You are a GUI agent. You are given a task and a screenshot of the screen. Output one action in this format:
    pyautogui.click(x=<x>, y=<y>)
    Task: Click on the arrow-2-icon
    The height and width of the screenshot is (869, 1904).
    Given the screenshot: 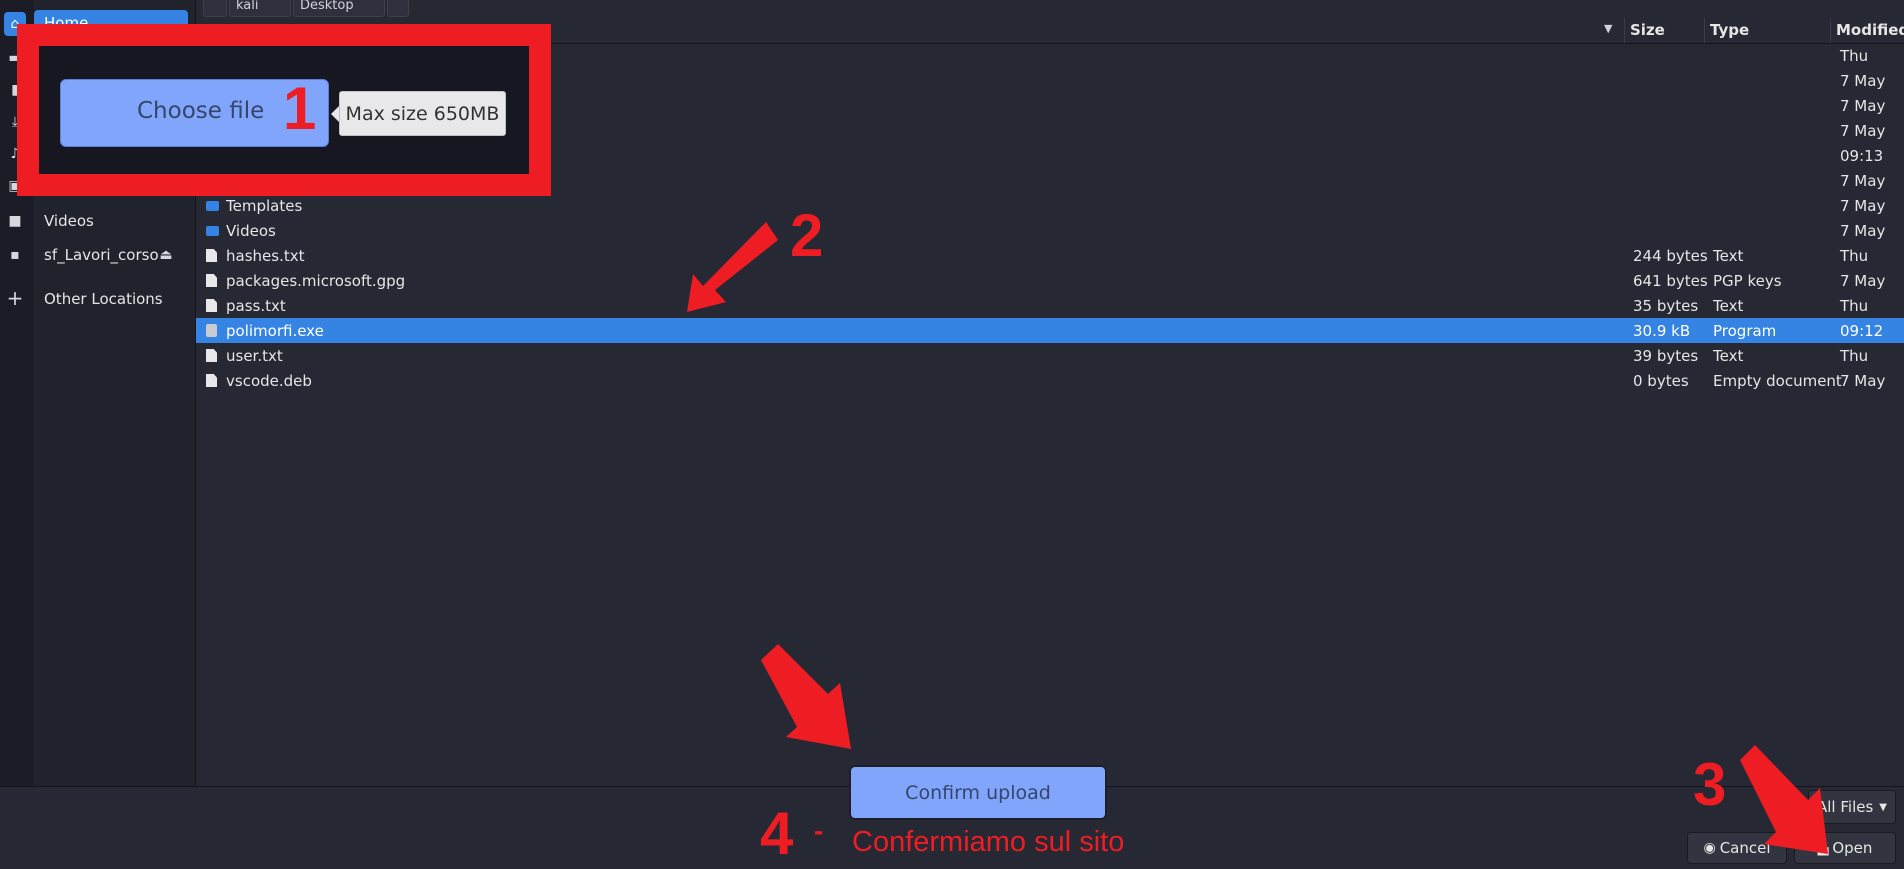 What is the action you would take?
    pyautogui.click(x=732, y=267)
    